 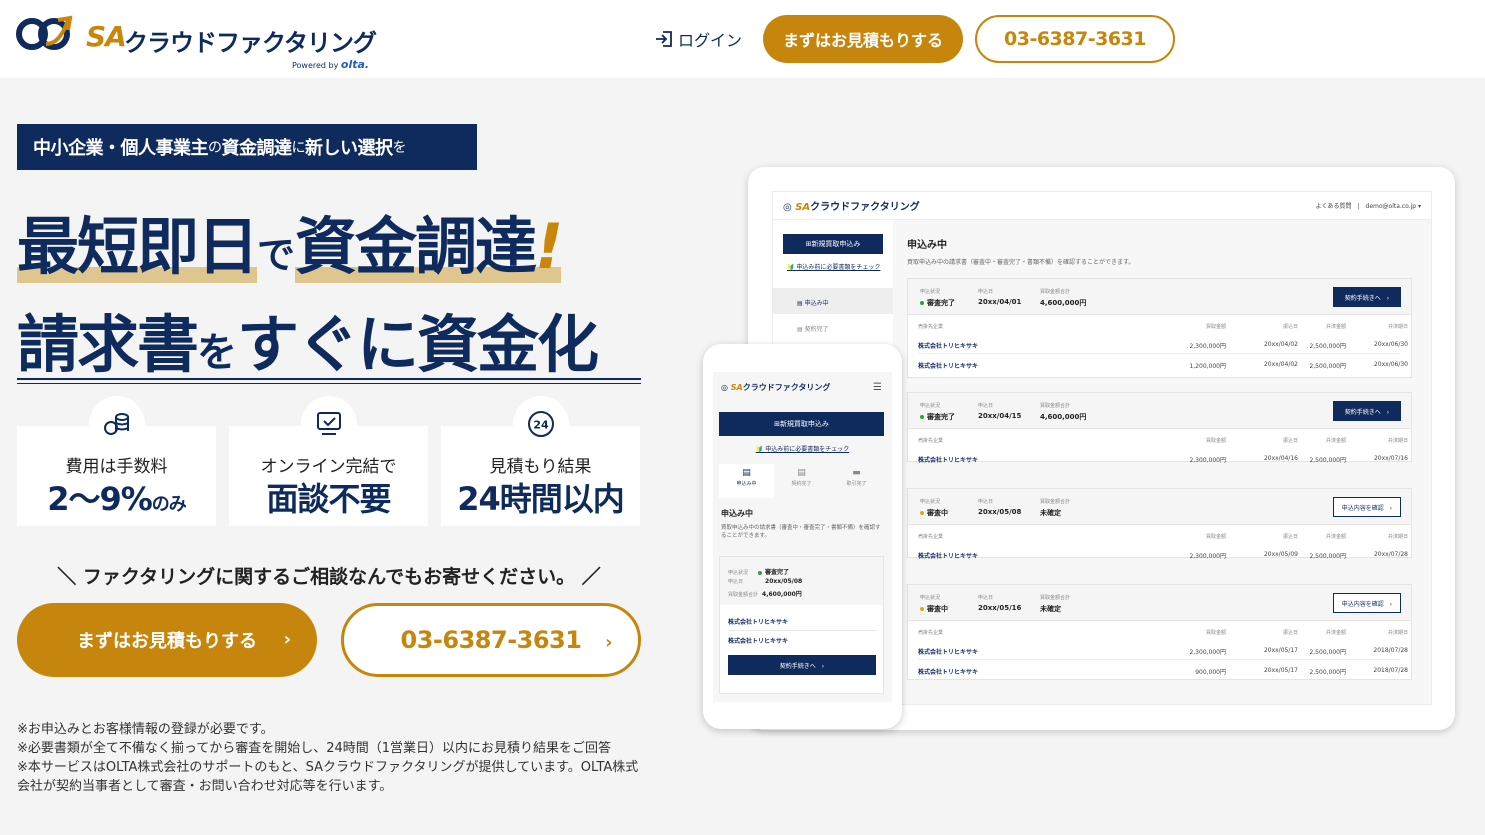 I want to click on hamburger-menu-icon: ☰, so click(x=877, y=387).